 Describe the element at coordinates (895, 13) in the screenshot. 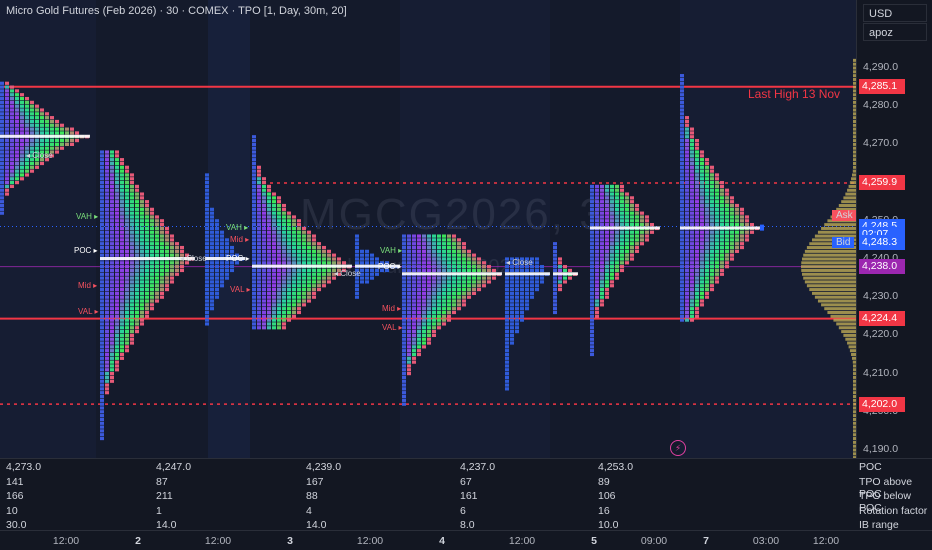

I see `currency-selector: USD` at that location.